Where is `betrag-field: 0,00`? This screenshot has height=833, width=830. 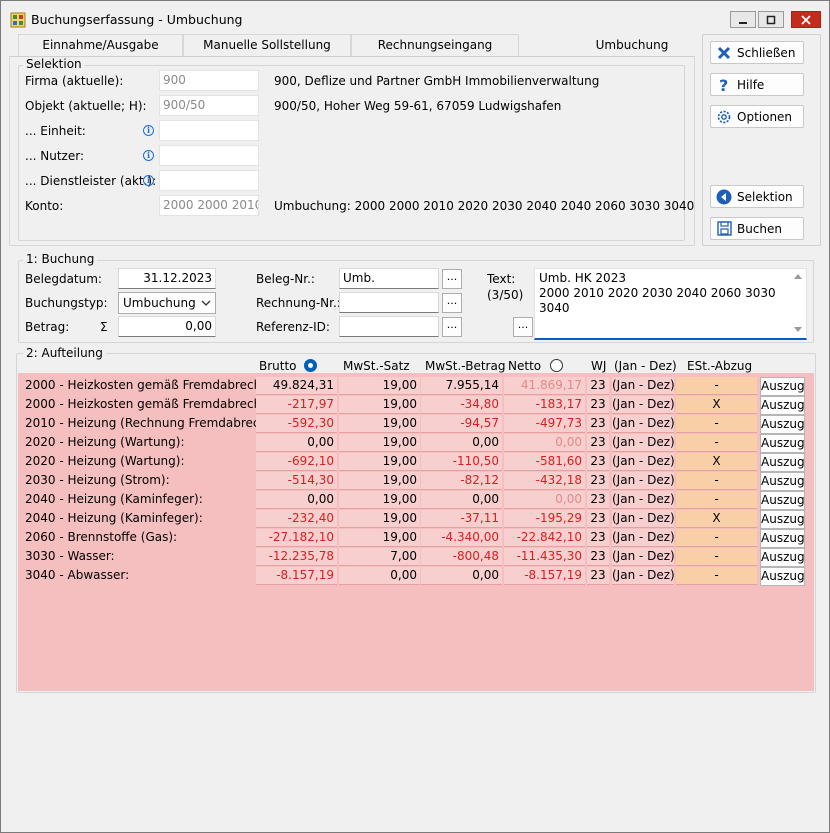 betrag-field: 0,00 is located at coordinates (167, 326).